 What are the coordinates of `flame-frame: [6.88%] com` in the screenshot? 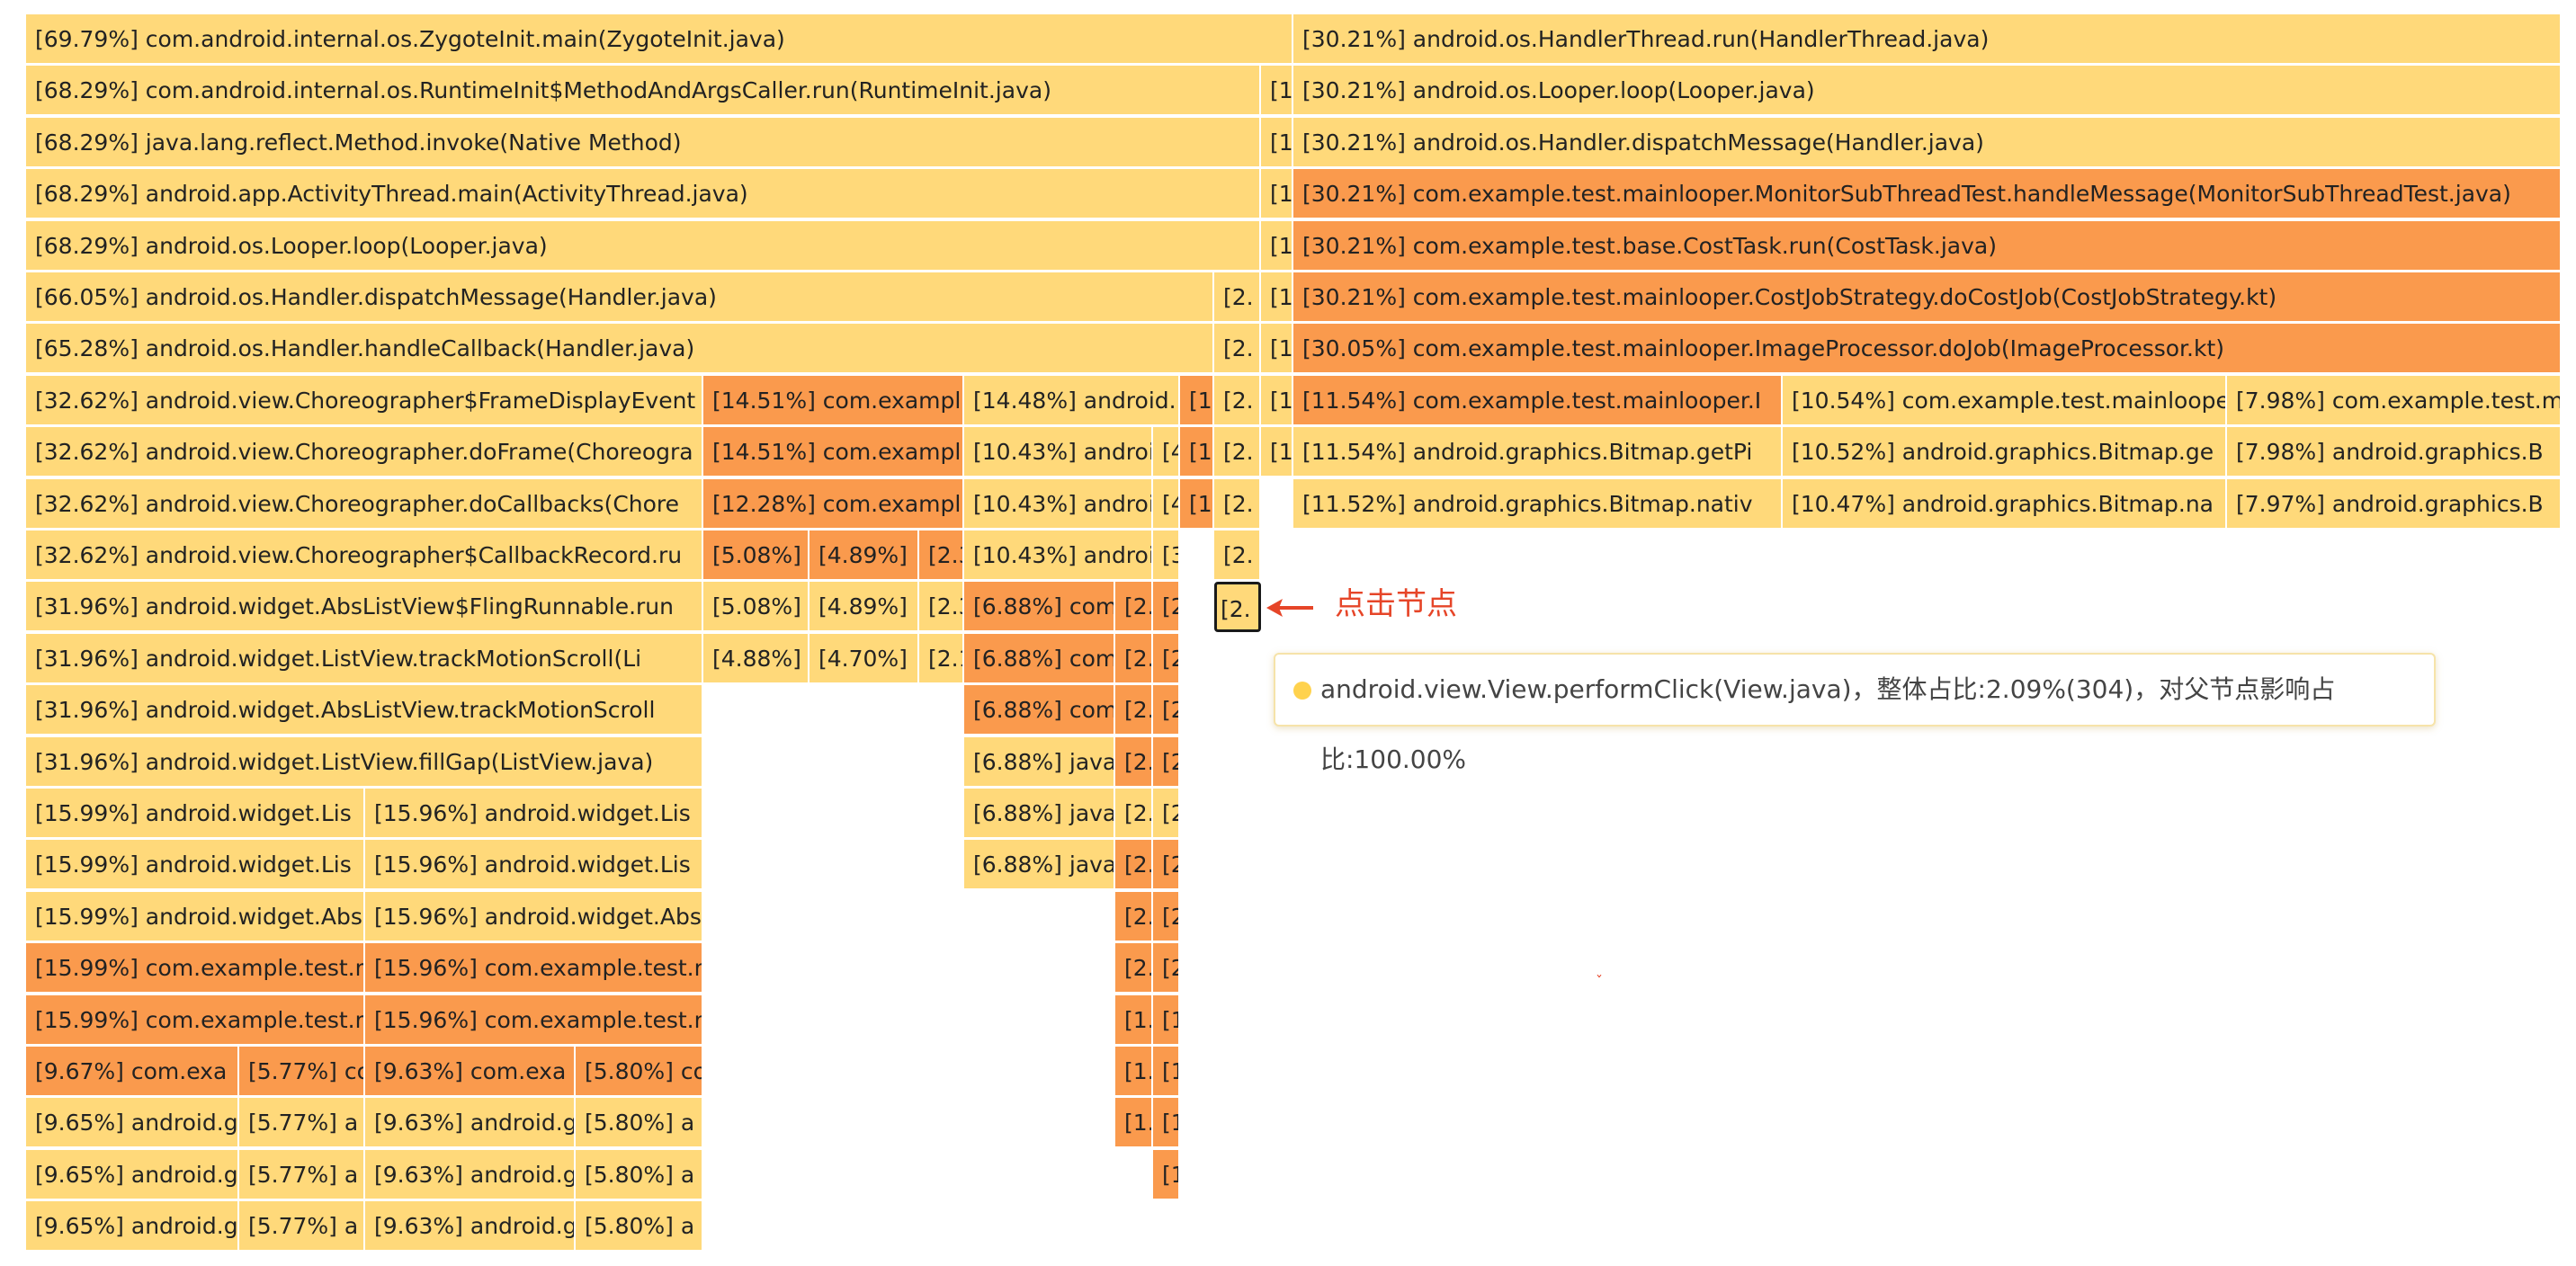 It's located at (1039, 710).